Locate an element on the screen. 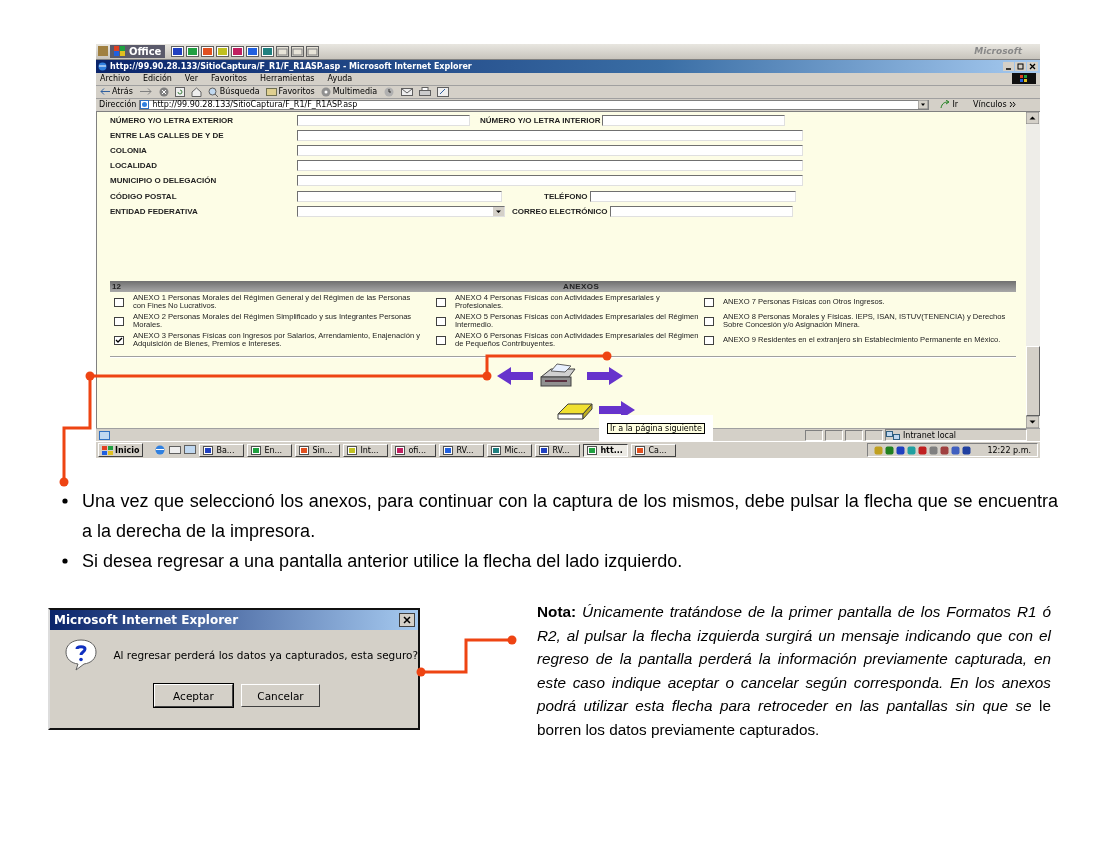  select-field is located at coordinates (401, 211).